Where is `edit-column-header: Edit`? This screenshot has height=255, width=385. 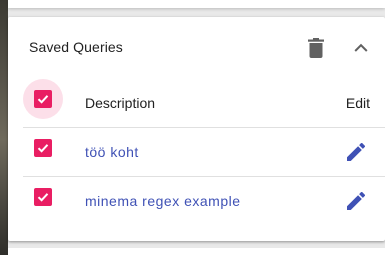
edit-column-header: Edit is located at coordinates (357, 103).